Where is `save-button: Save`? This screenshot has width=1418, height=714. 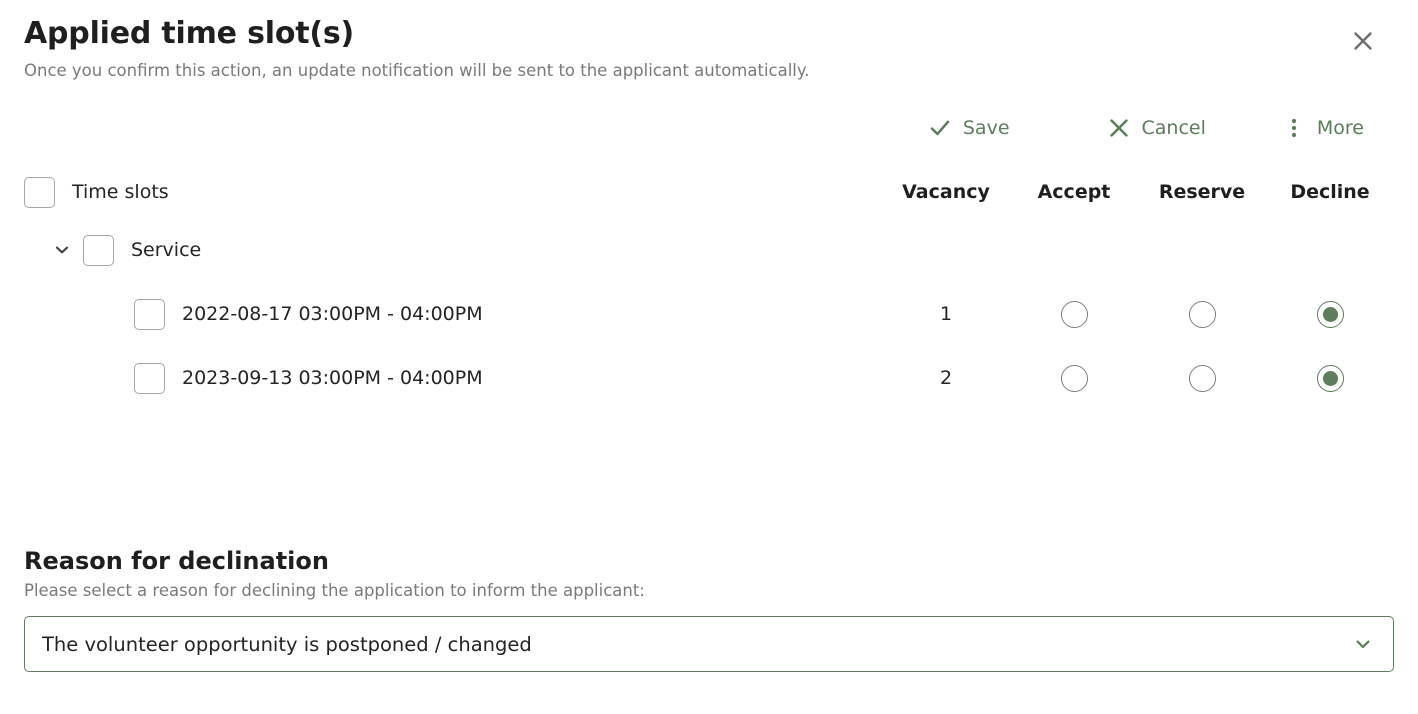
save-button: Save is located at coordinates (969, 128).